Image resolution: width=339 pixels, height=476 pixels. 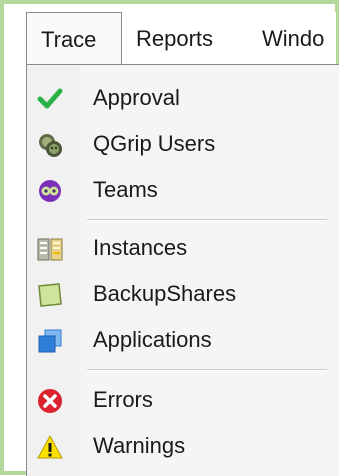 I want to click on warning-icon, so click(x=50, y=447).